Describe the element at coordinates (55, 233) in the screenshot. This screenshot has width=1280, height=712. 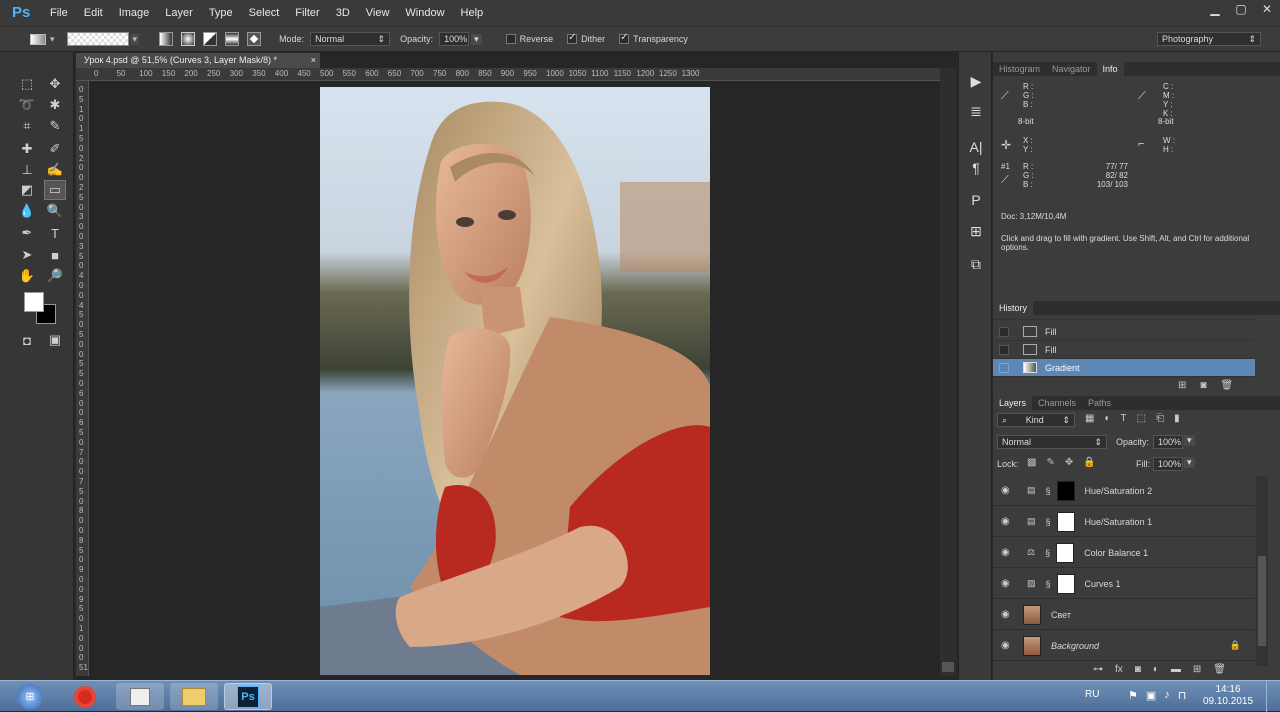
I see `type-tool-icon: T` at that location.